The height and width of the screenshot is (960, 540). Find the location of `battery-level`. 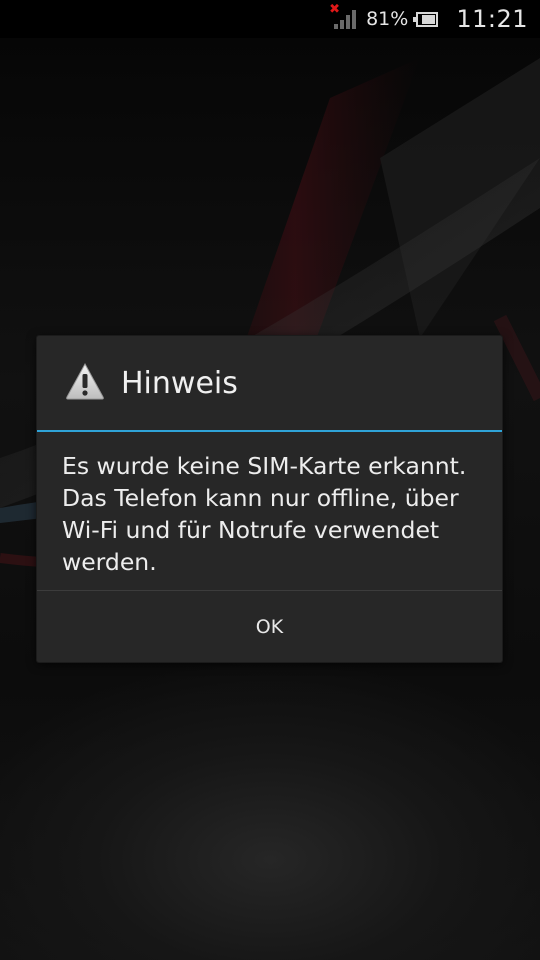

battery-level is located at coordinates (429, 19).